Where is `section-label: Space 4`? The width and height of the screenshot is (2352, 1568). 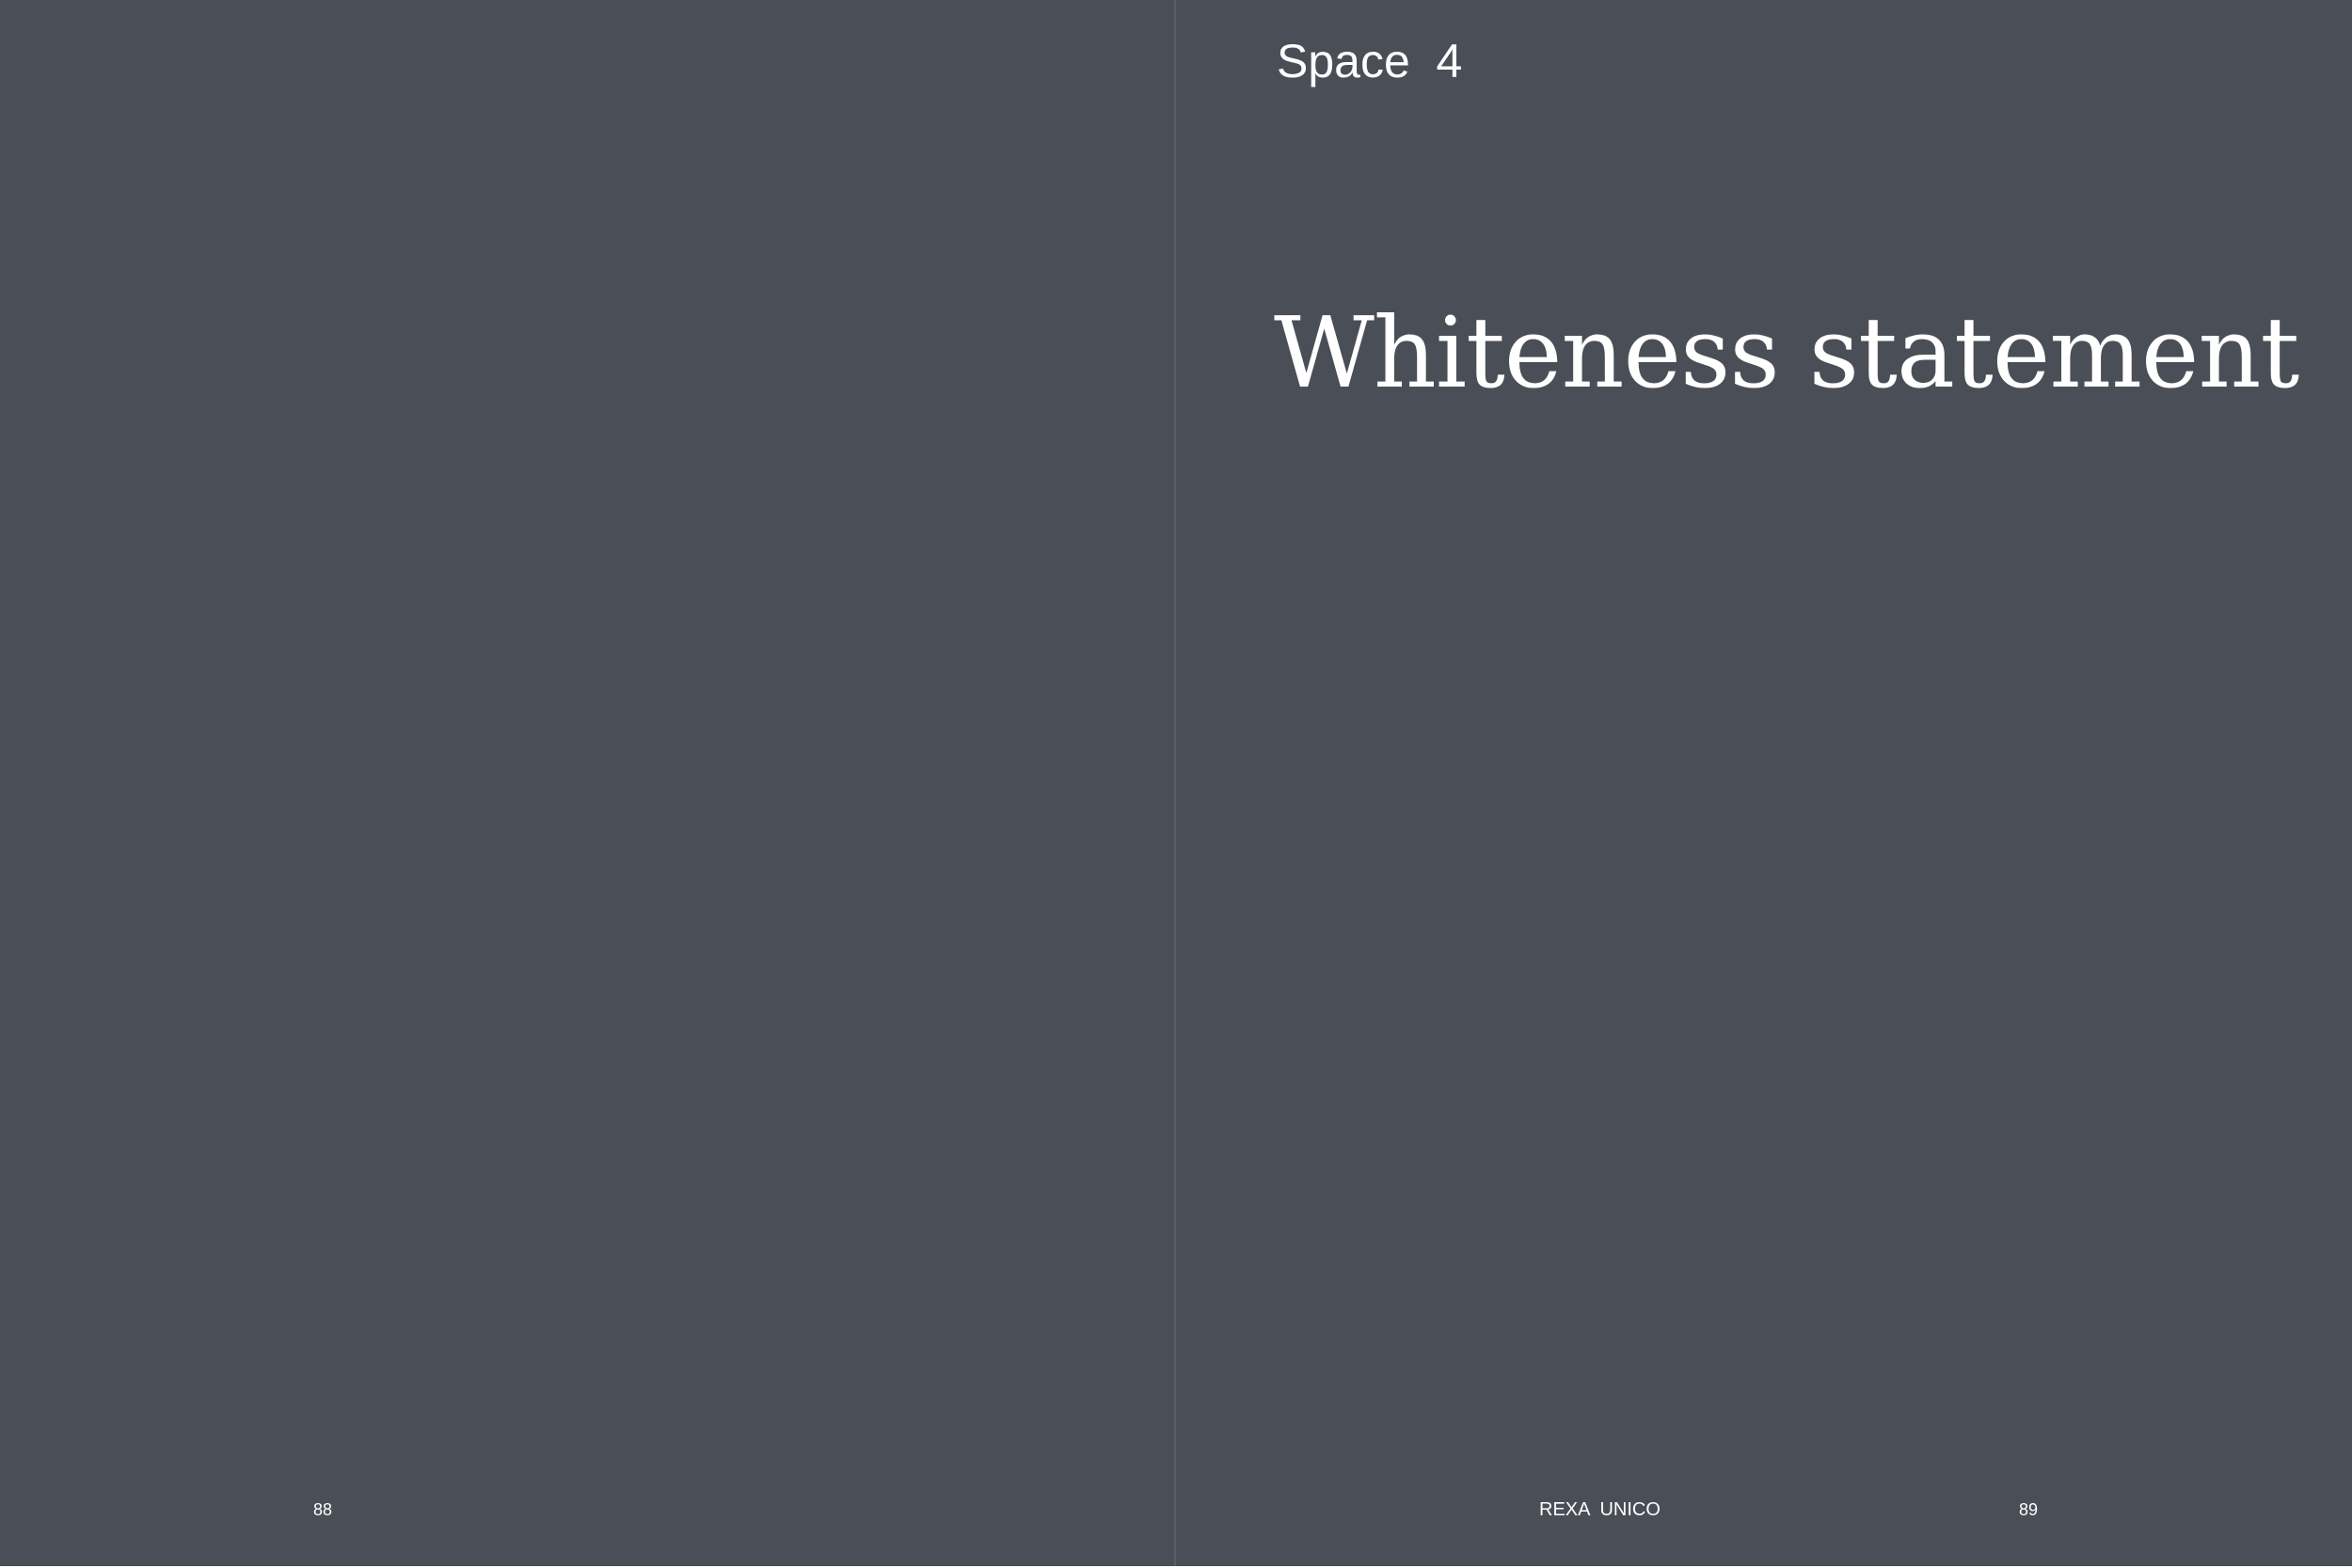
section-label: Space 4 is located at coordinates (1370, 61).